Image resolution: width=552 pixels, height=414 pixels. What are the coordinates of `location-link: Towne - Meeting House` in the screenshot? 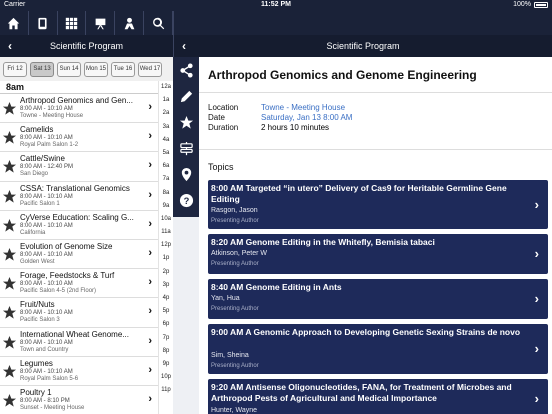 It's located at (303, 107).